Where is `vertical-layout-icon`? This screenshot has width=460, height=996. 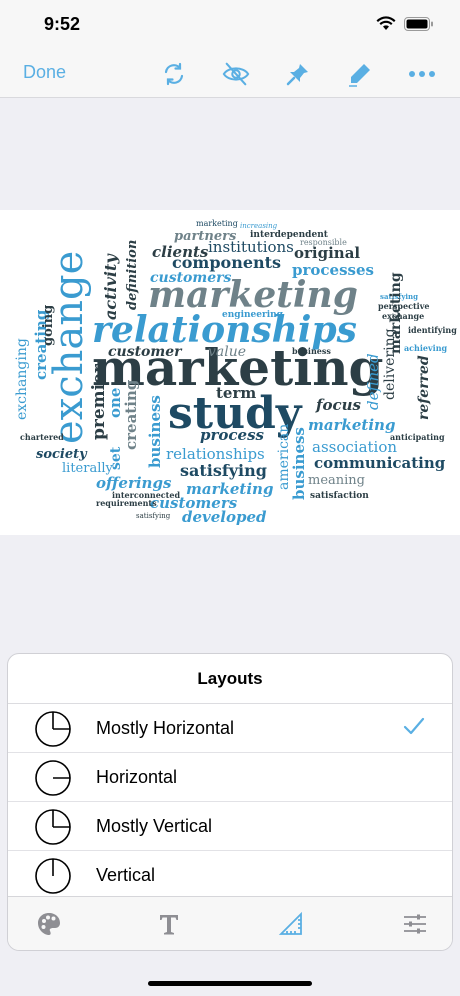 vertical-layout-icon is located at coordinates (53, 876).